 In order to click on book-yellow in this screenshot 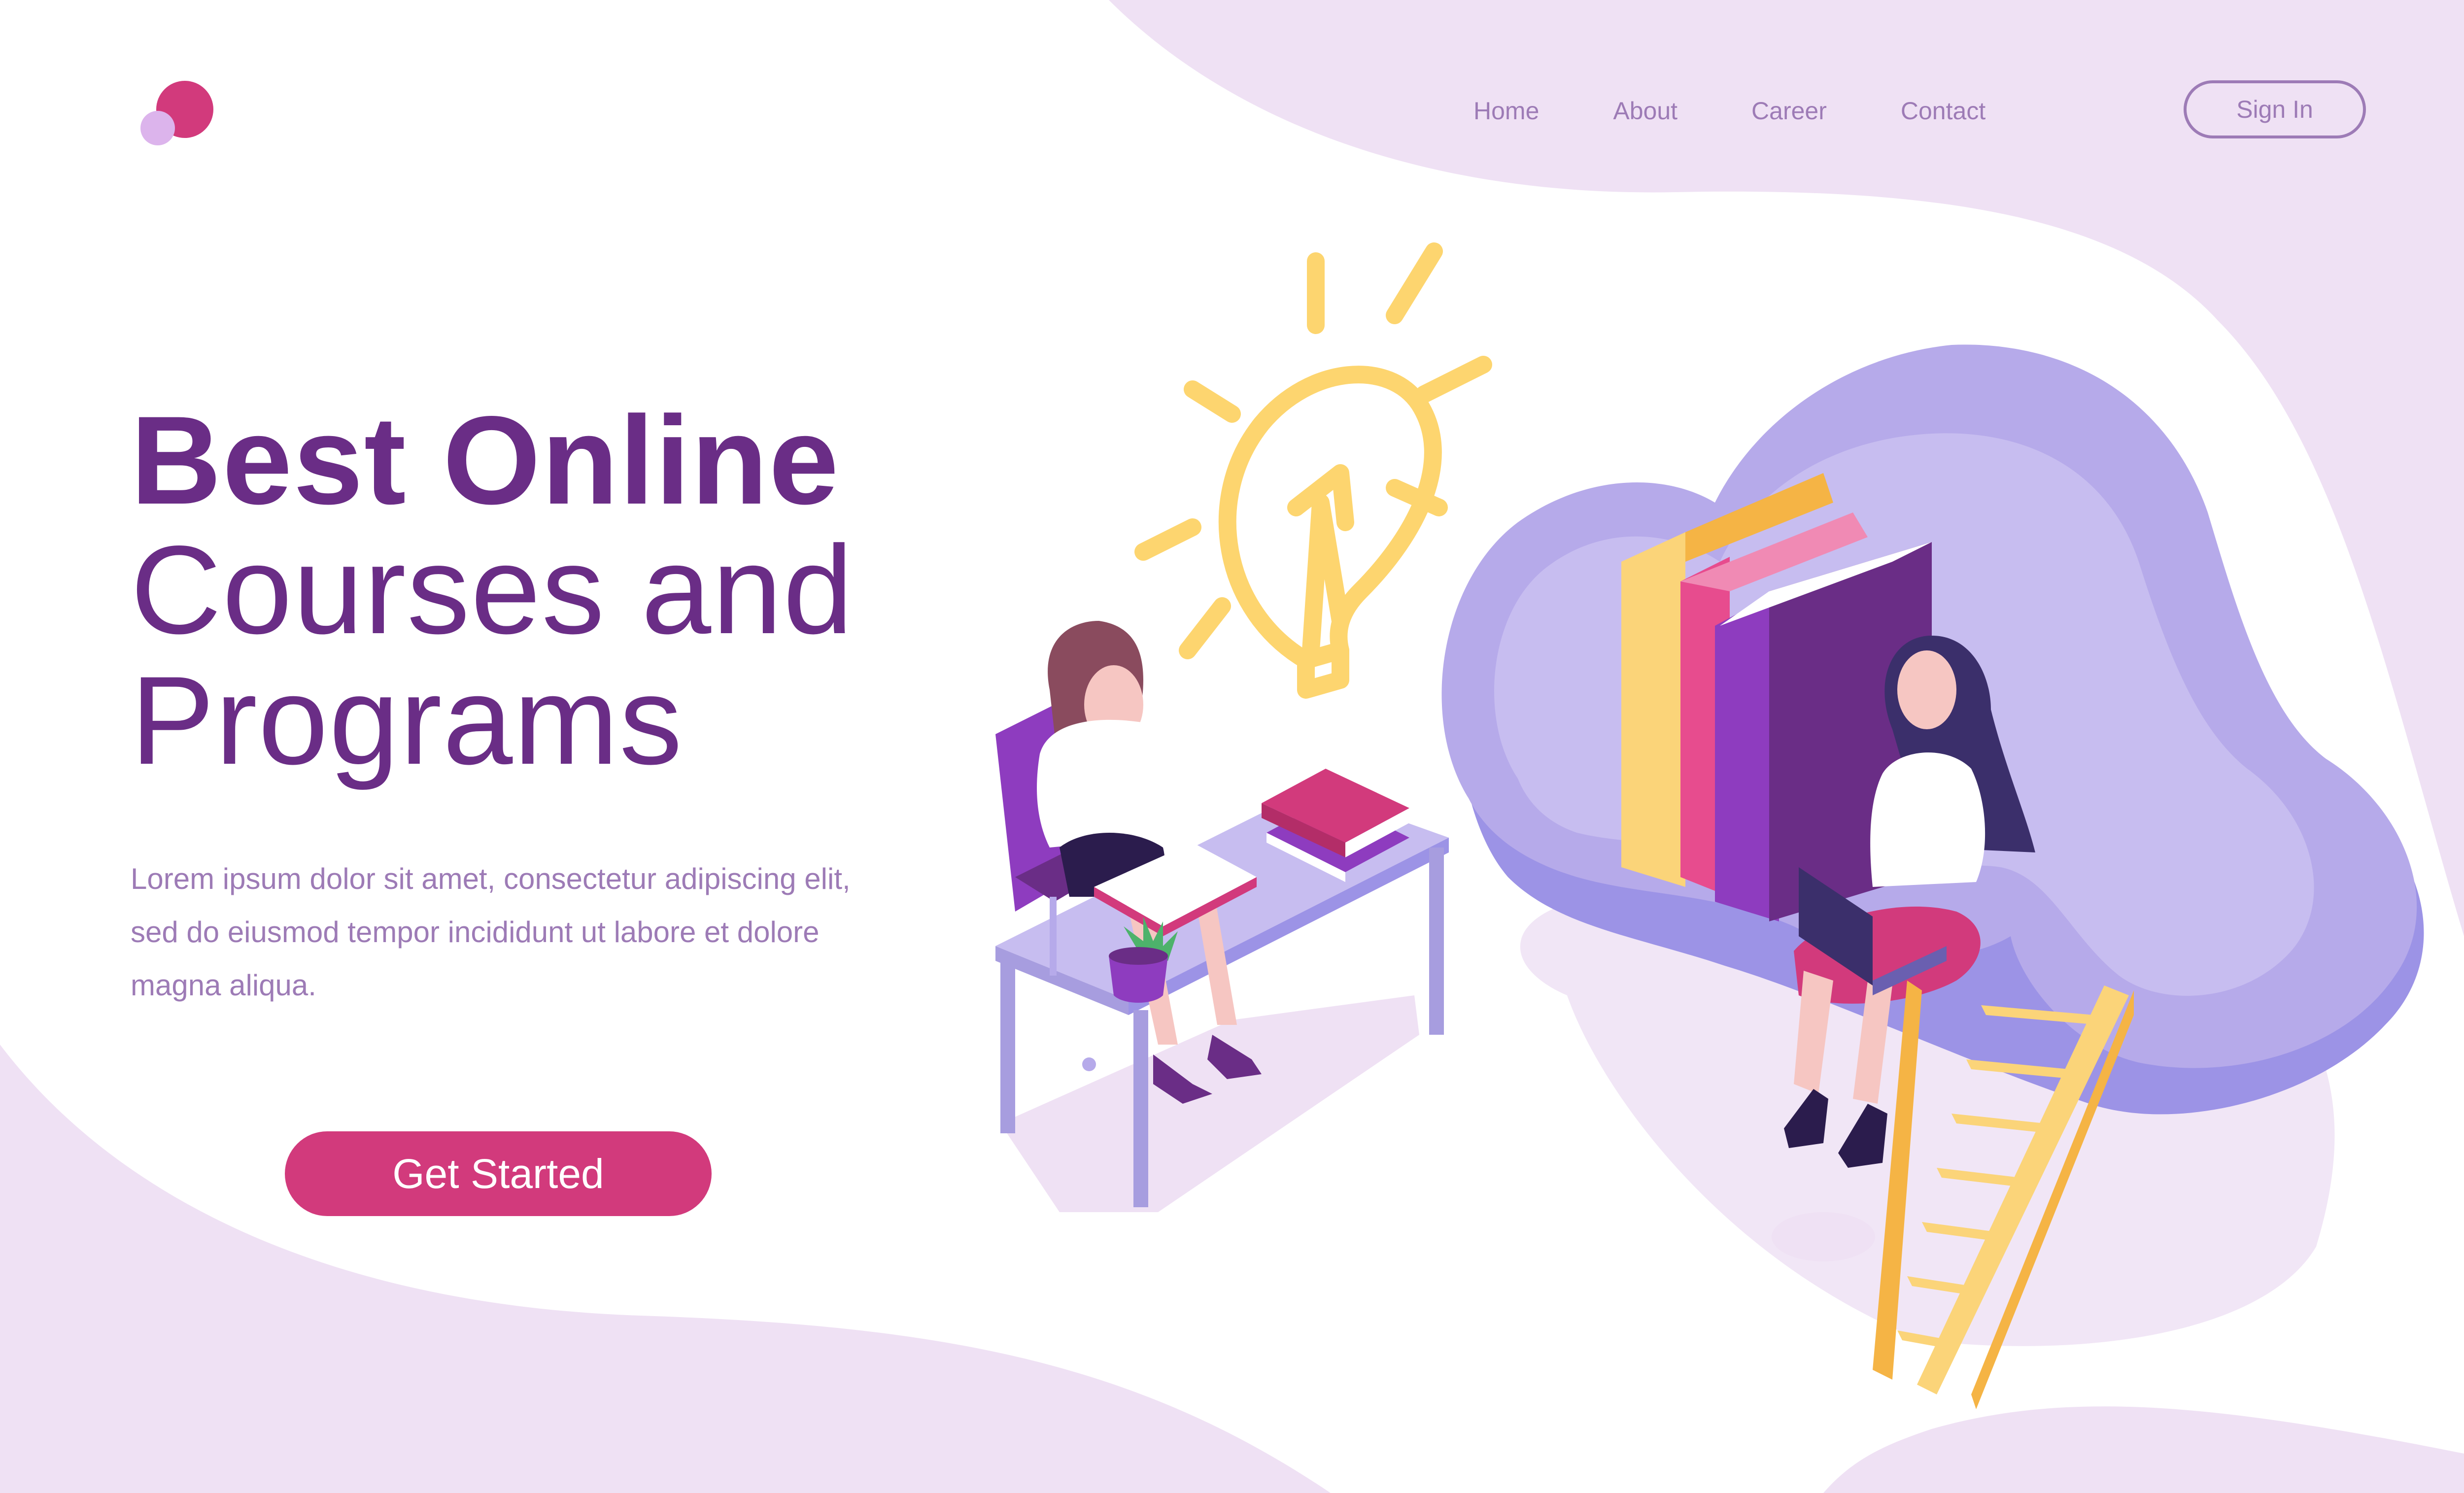, I will do `click(1653, 709)`.